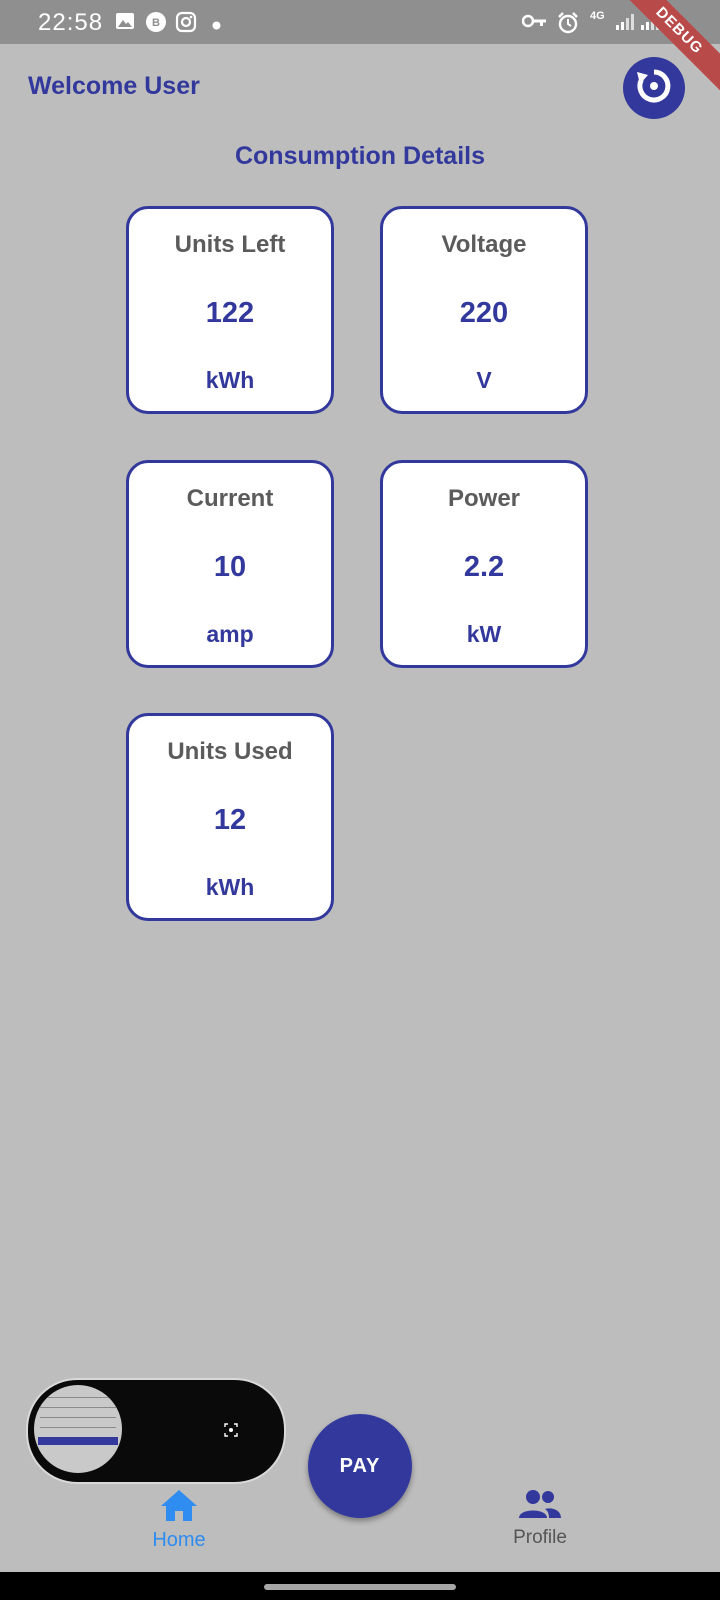 This screenshot has width=720, height=1600. What do you see at coordinates (484, 380) in the screenshot?
I see `card-unit: V` at bounding box center [484, 380].